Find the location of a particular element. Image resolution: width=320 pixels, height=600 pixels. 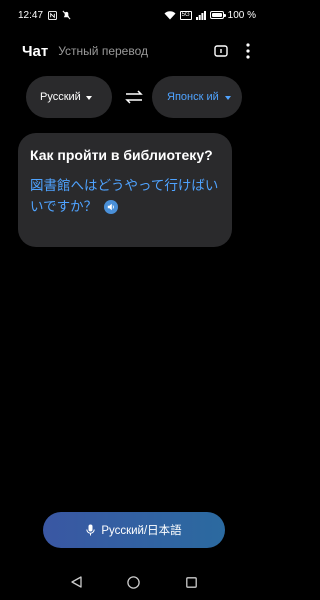

mic-button-label: Русский/日本語 is located at coordinates (141, 531).